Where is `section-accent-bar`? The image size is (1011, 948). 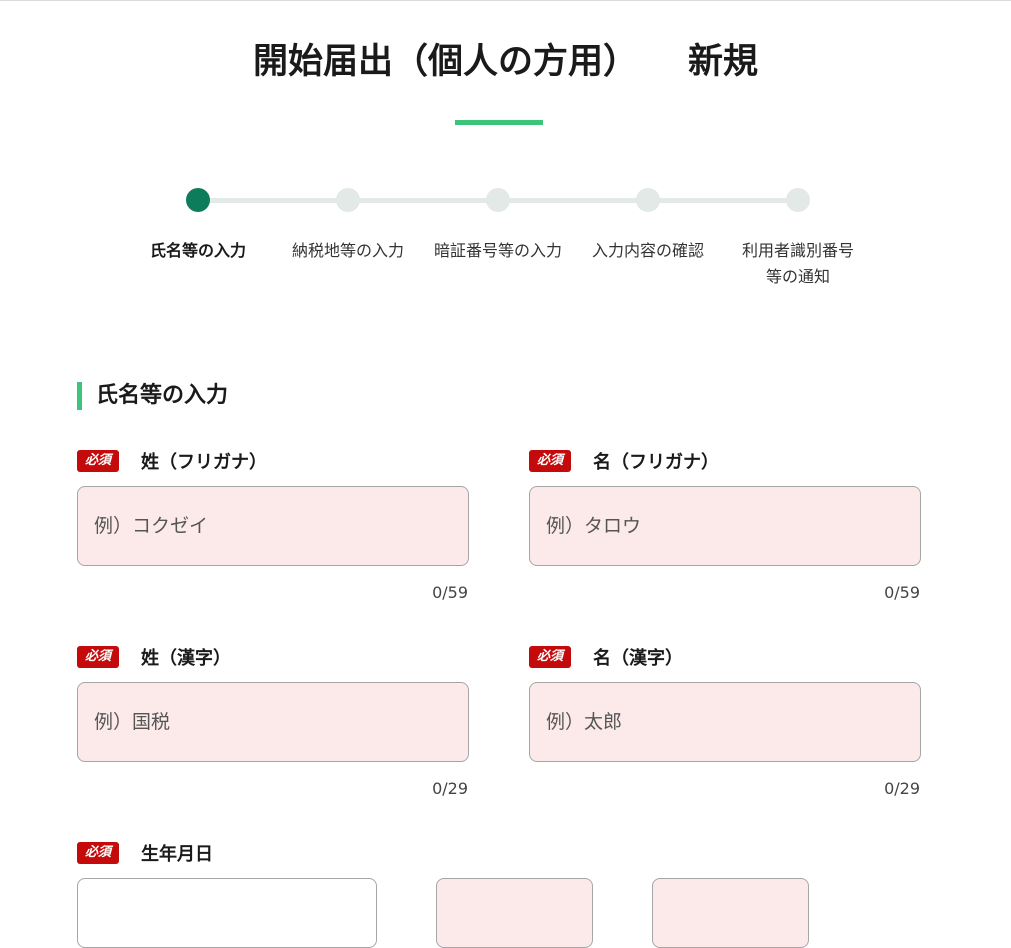
section-accent-bar is located at coordinates (79, 396).